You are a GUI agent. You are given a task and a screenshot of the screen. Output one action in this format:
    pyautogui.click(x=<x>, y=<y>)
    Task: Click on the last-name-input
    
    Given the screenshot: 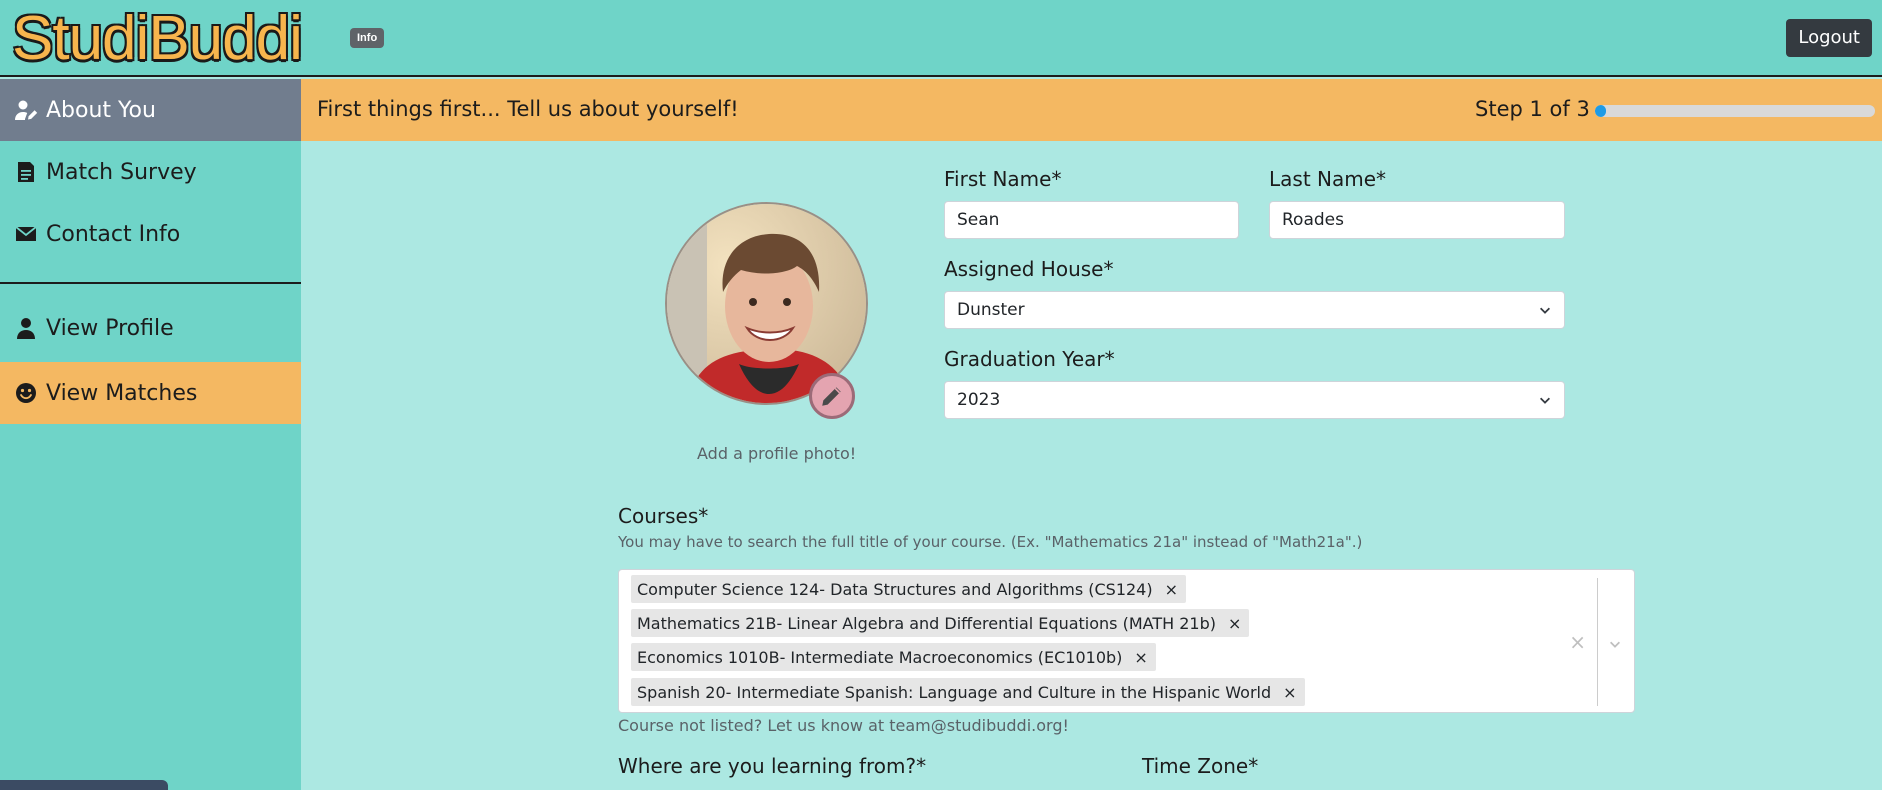 What is the action you would take?
    pyautogui.click(x=1417, y=220)
    